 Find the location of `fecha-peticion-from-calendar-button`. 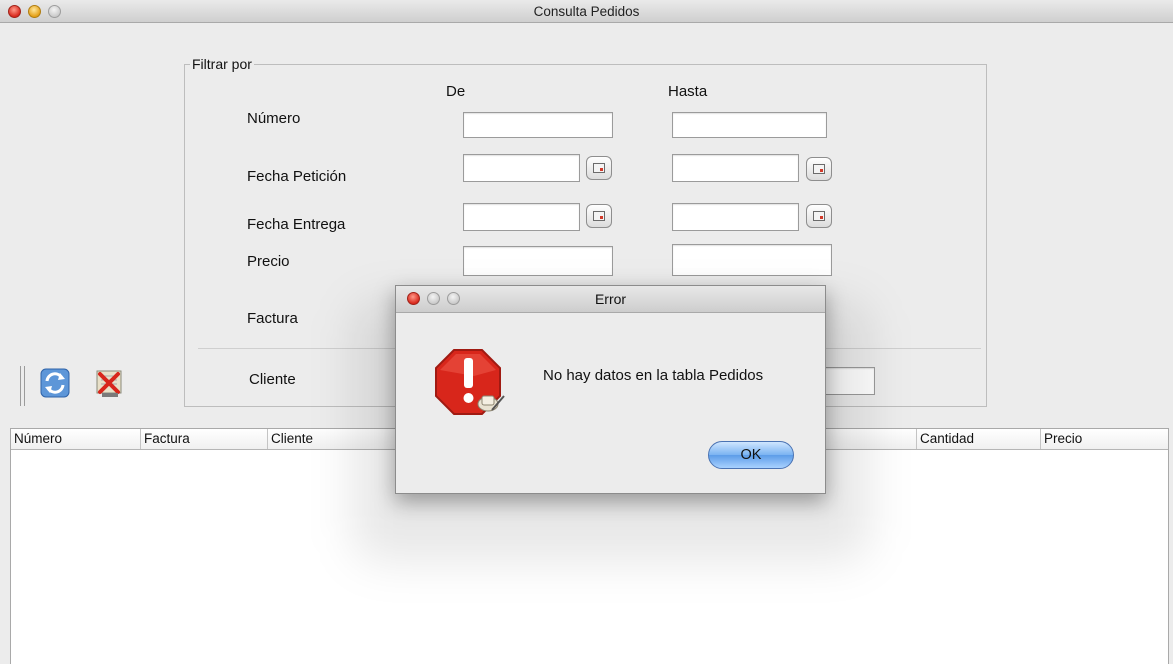

fecha-peticion-from-calendar-button is located at coordinates (599, 168).